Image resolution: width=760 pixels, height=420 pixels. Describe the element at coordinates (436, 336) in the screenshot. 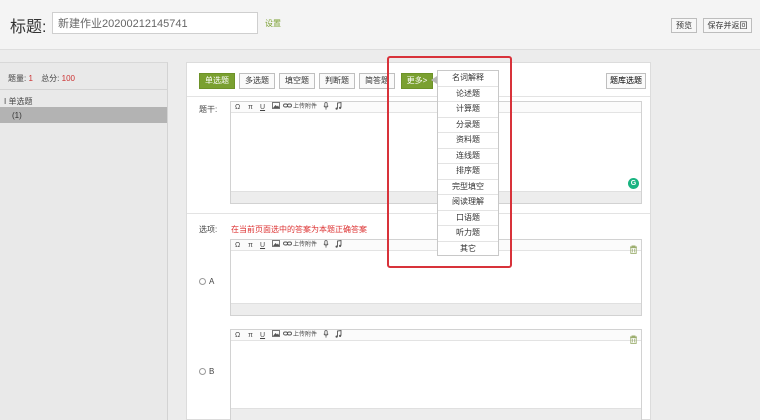

I see `option-b-toolbar: Ω π U 上传附件` at that location.